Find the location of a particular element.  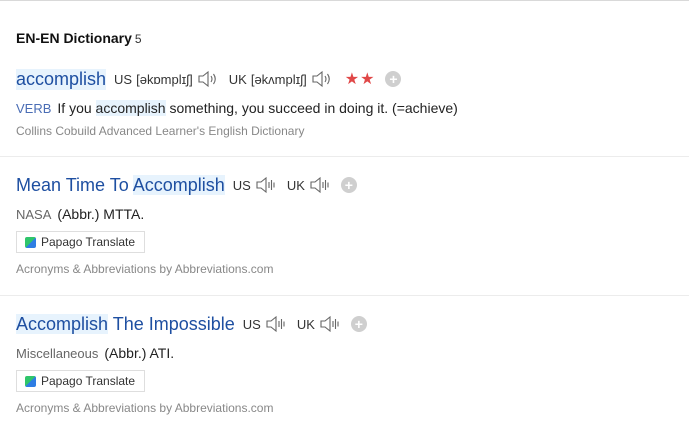

part-of-speech: VERB is located at coordinates (34, 108).